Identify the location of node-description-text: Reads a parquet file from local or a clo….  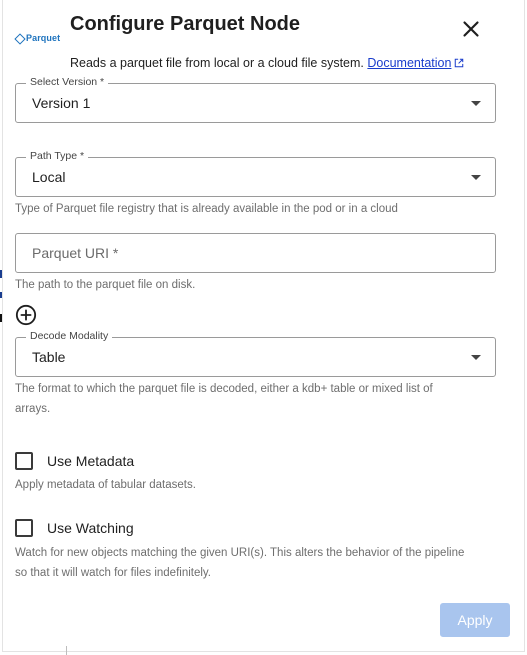
(217, 63).